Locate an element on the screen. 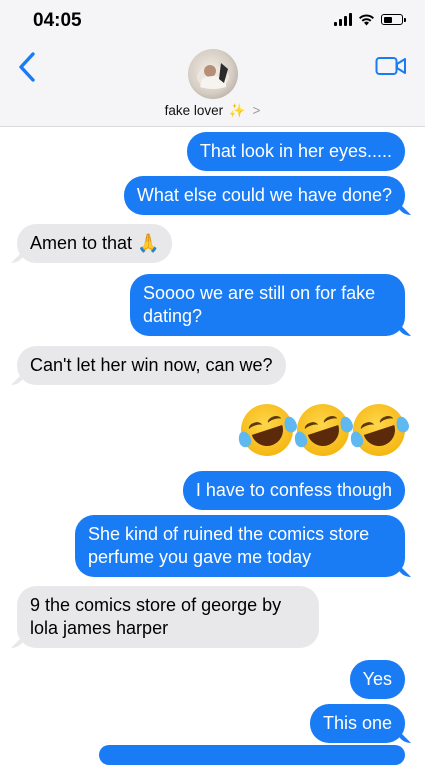 The image size is (425, 765). message-bubble-sent: Soooo we are still on for fake dating? is located at coordinates (267, 305).